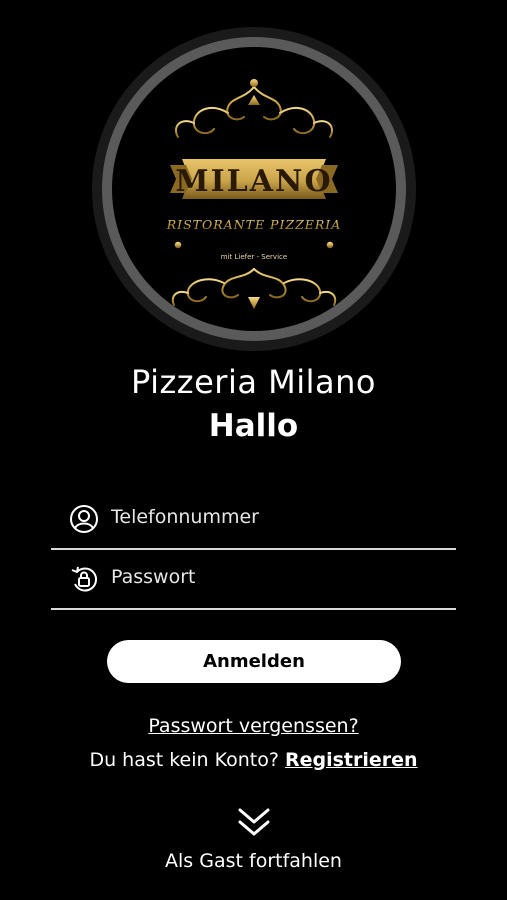 The height and width of the screenshot is (900, 507). What do you see at coordinates (254, 822) in the screenshot?
I see `double-chevron-down-icon` at bounding box center [254, 822].